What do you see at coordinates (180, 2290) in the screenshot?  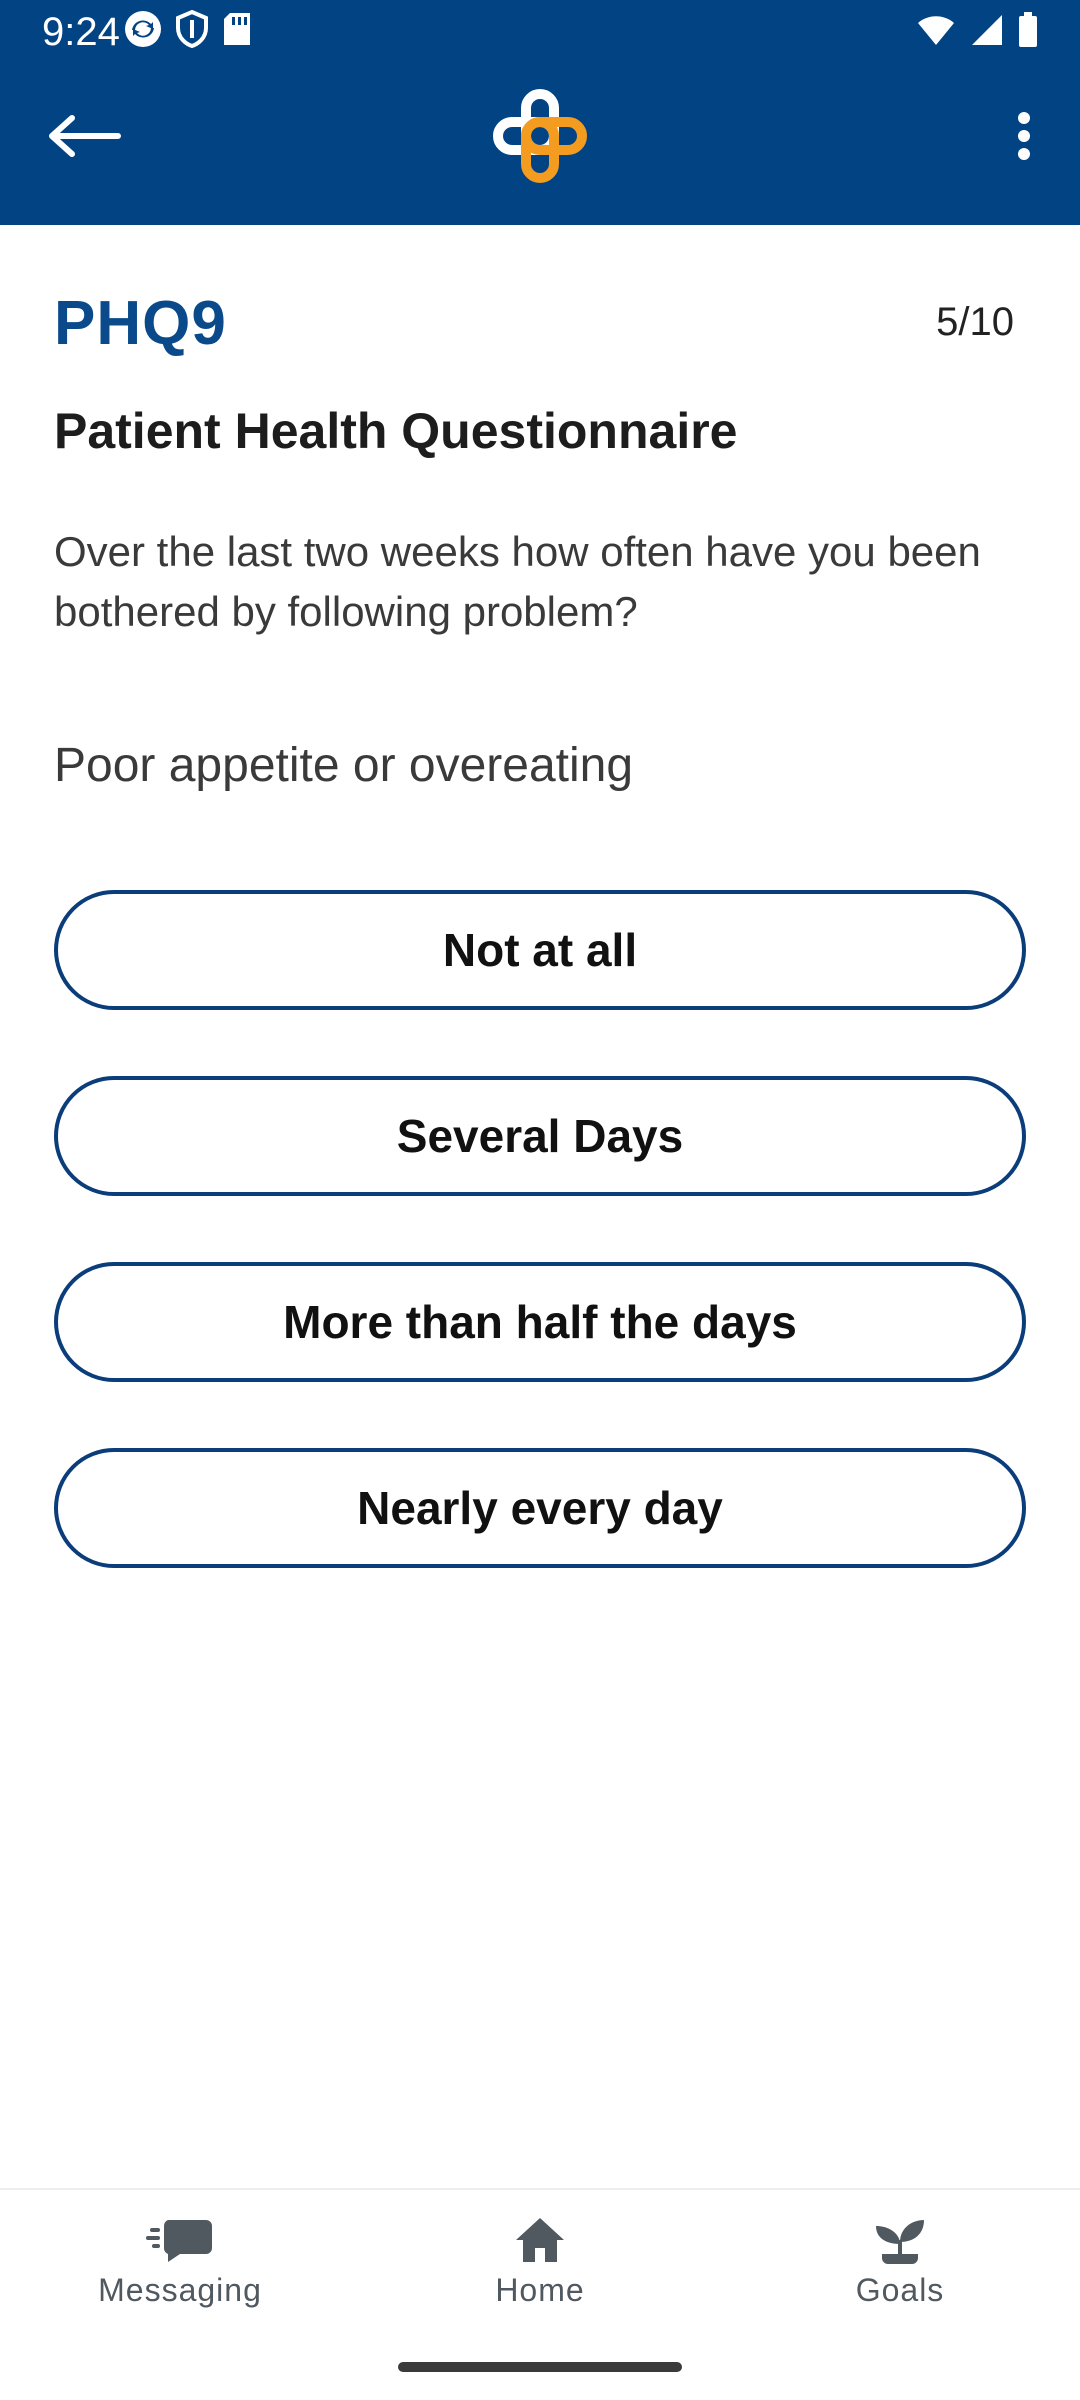 I see `nav-label-messaging: Messaging` at bounding box center [180, 2290].